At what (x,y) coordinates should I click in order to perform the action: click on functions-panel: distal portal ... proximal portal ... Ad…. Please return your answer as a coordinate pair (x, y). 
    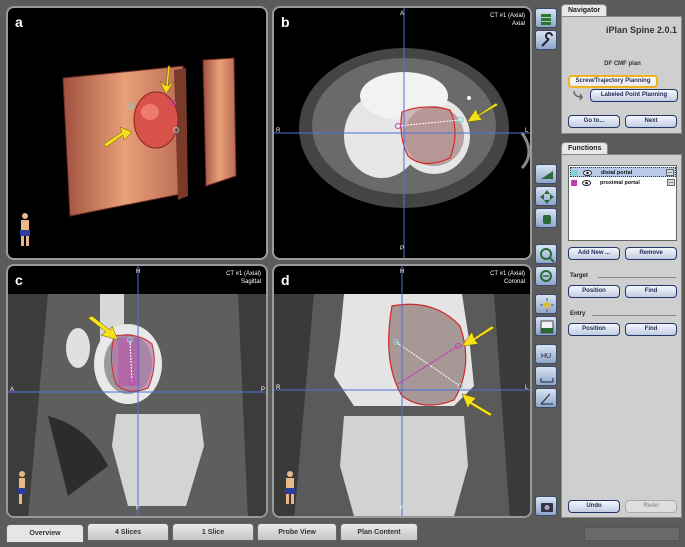
    Looking at the image, I should click on (621, 336).